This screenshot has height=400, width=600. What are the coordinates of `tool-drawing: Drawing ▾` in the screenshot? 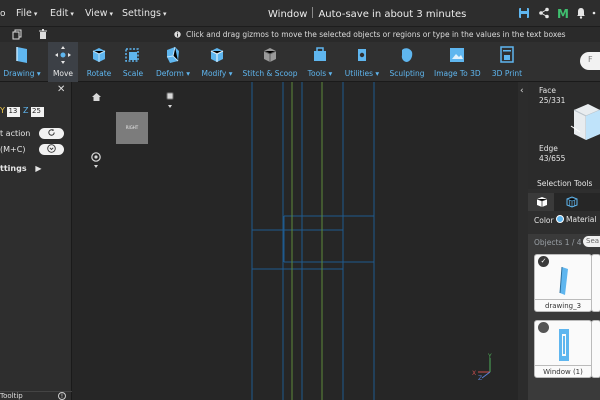 It's located at (22, 62).